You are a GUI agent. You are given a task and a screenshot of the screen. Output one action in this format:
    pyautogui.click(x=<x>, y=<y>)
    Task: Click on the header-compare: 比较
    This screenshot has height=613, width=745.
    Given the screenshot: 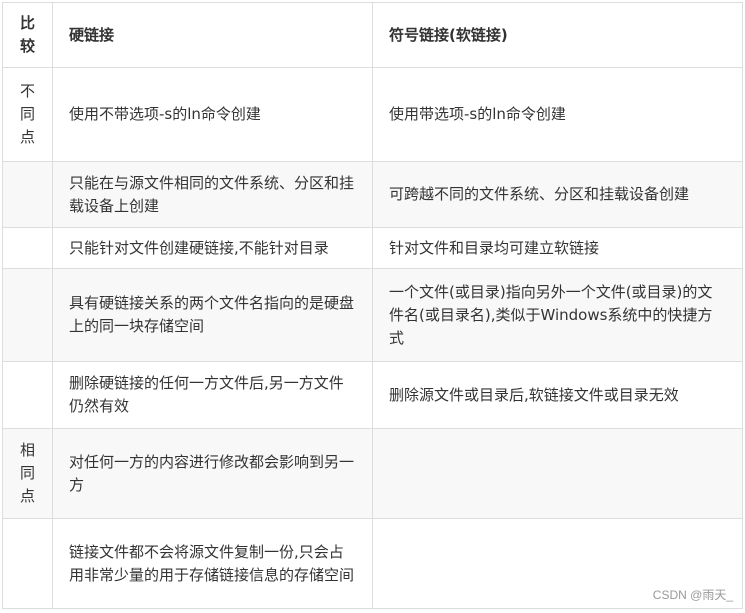 What is the action you would take?
    pyautogui.click(x=27, y=35)
    